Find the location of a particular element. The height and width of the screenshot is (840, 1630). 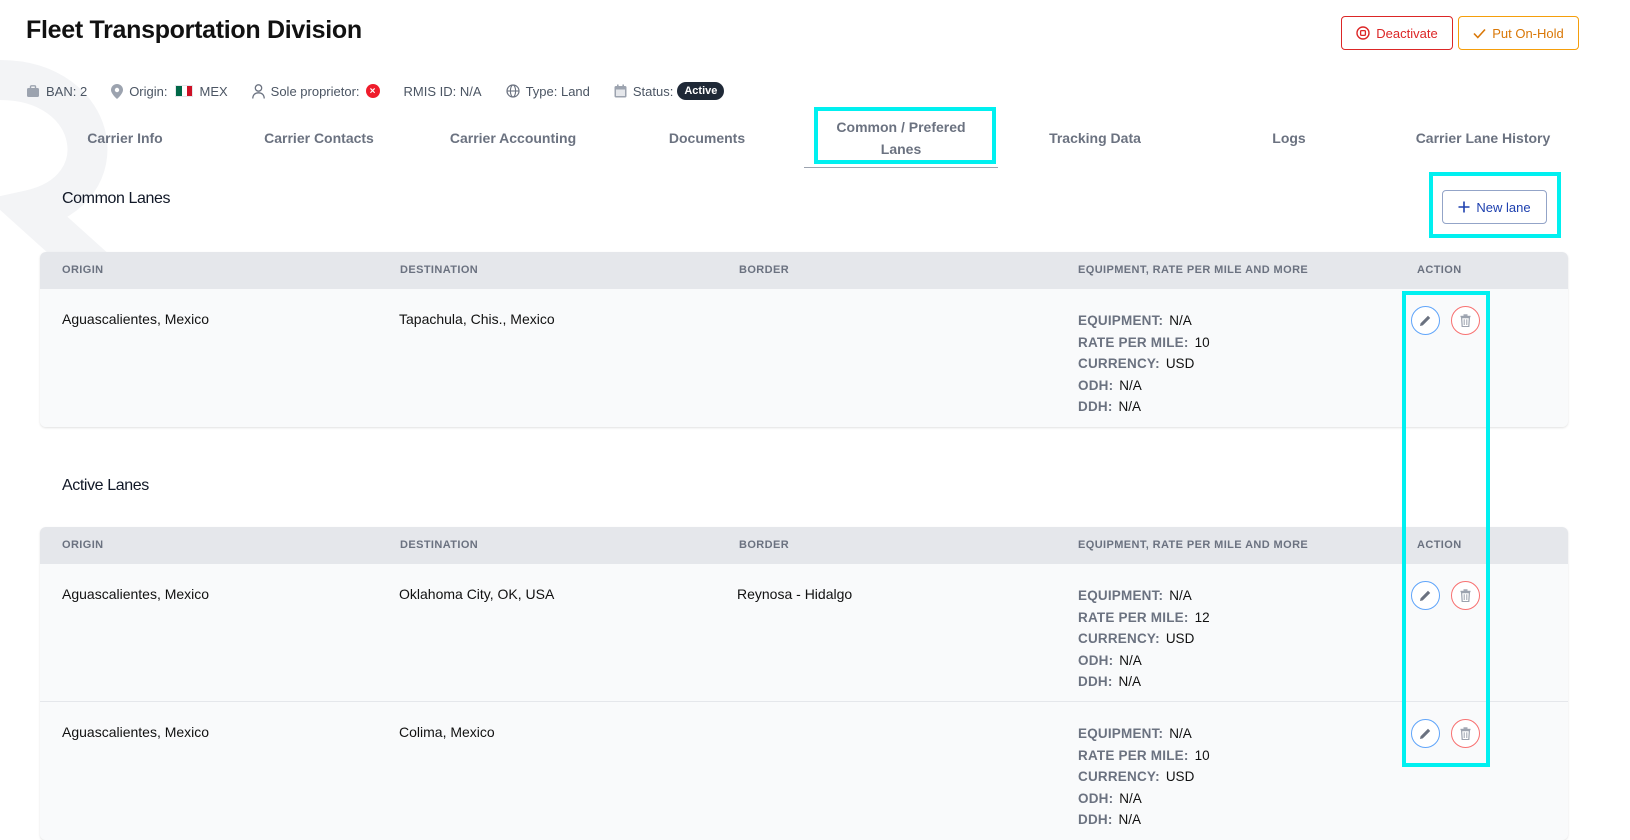

user-icon is located at coordinates (258, 91).